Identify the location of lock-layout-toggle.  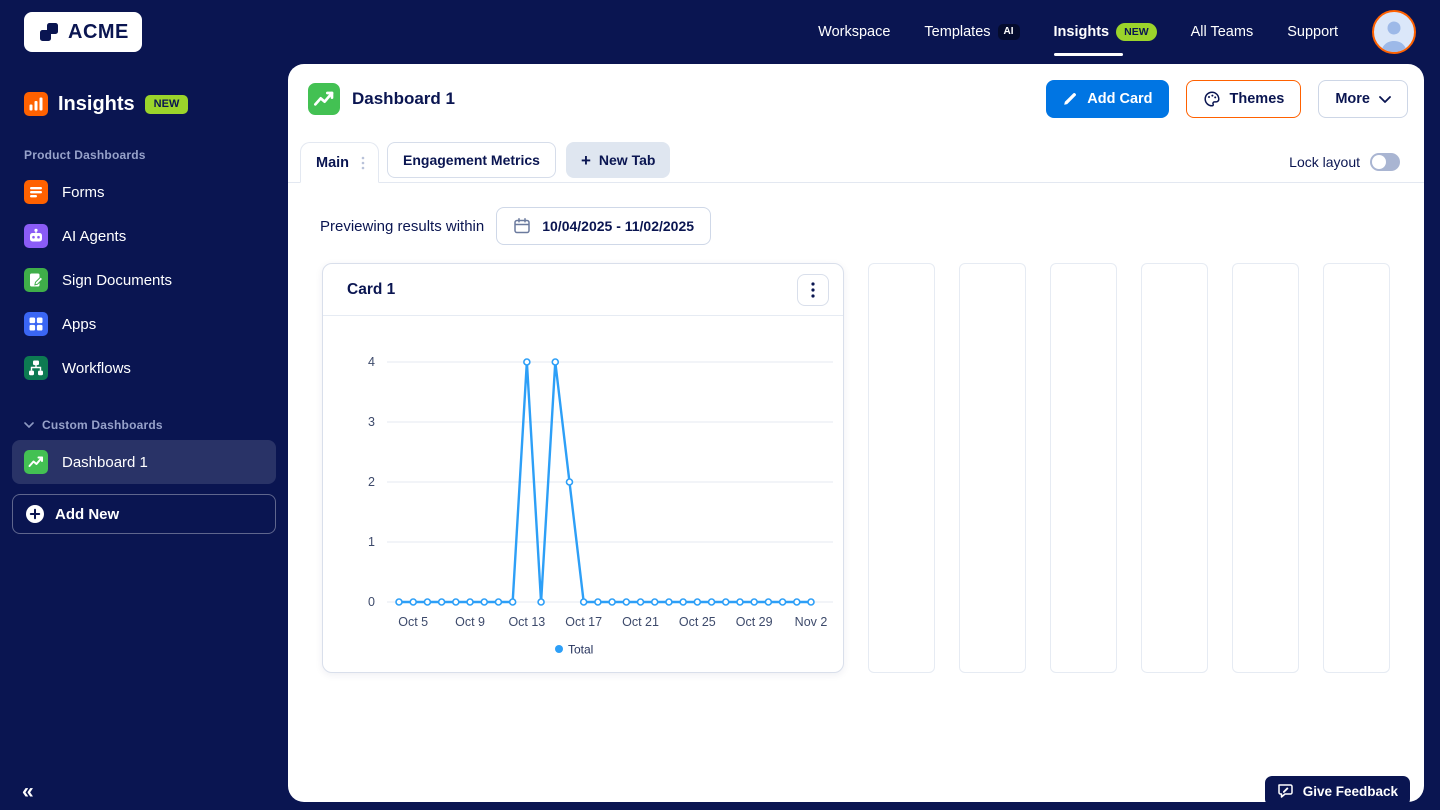
(1385, 162).